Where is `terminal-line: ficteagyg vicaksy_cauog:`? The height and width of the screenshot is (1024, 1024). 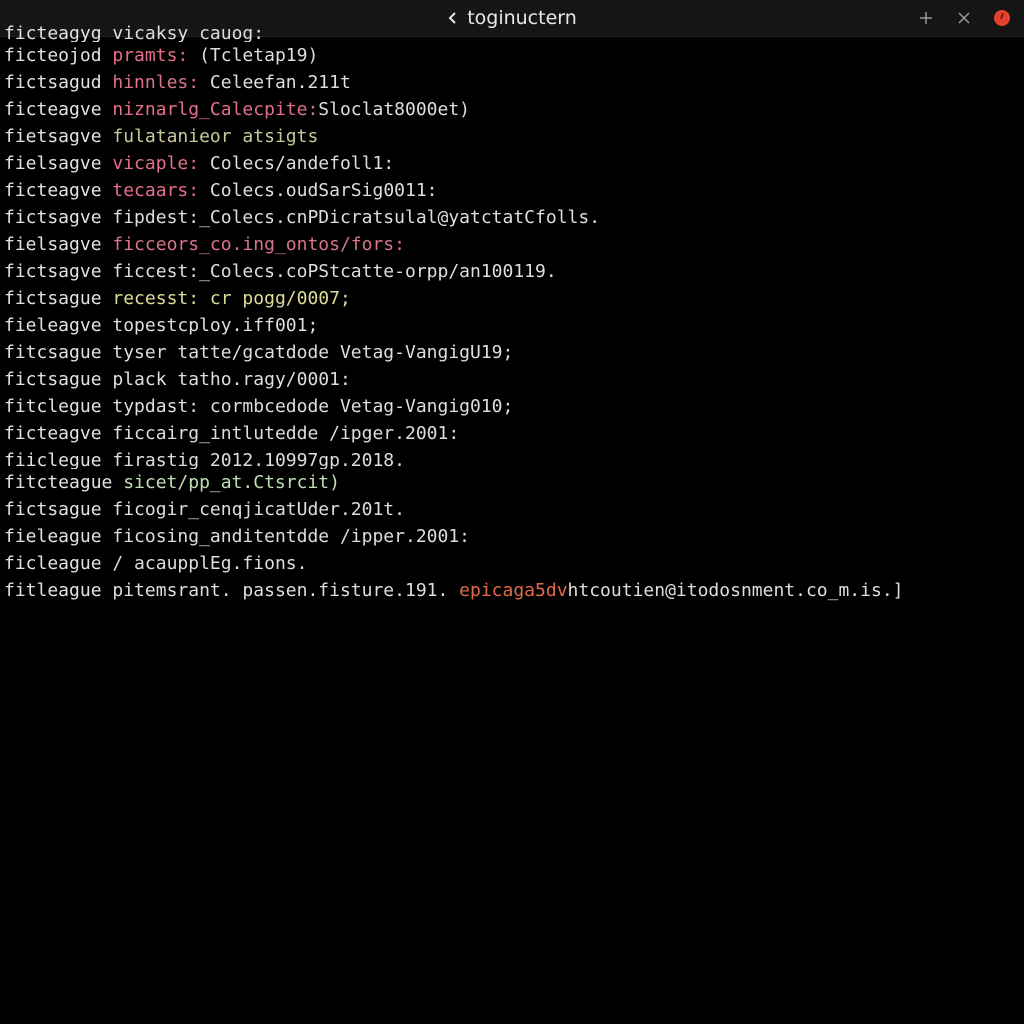
terminal-line: ficteagyg vicaksy_cauog: is located at coordinates (512, 31).